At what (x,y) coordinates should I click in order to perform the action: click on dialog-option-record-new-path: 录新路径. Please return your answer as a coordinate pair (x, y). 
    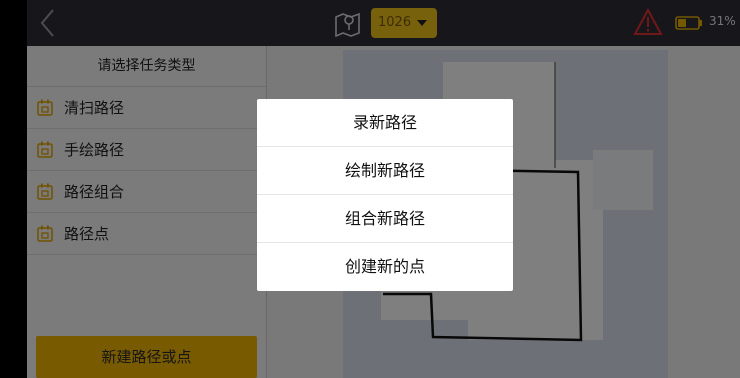
    Looking at the image, I should click on (385, 123).